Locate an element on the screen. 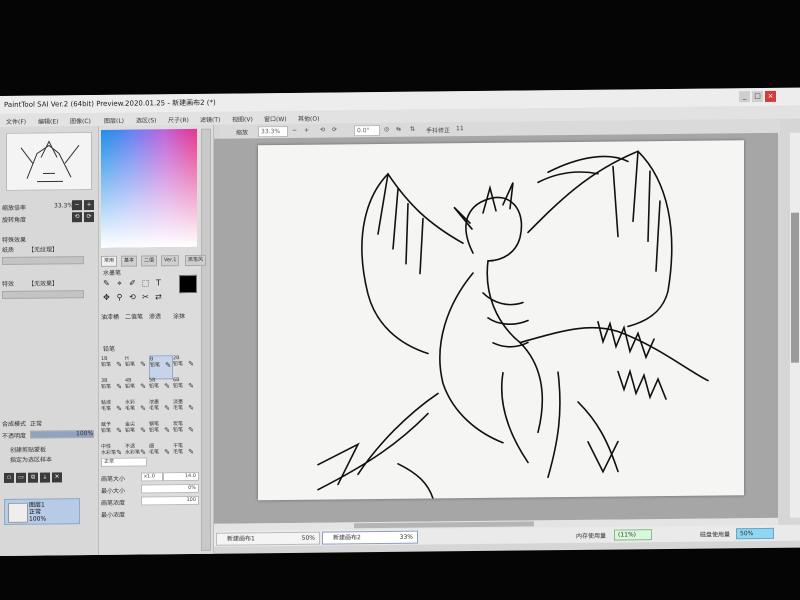 The height and width of the screenshot is (600, 800). zoom-out-icon: − is located at coordinates (294, 130).